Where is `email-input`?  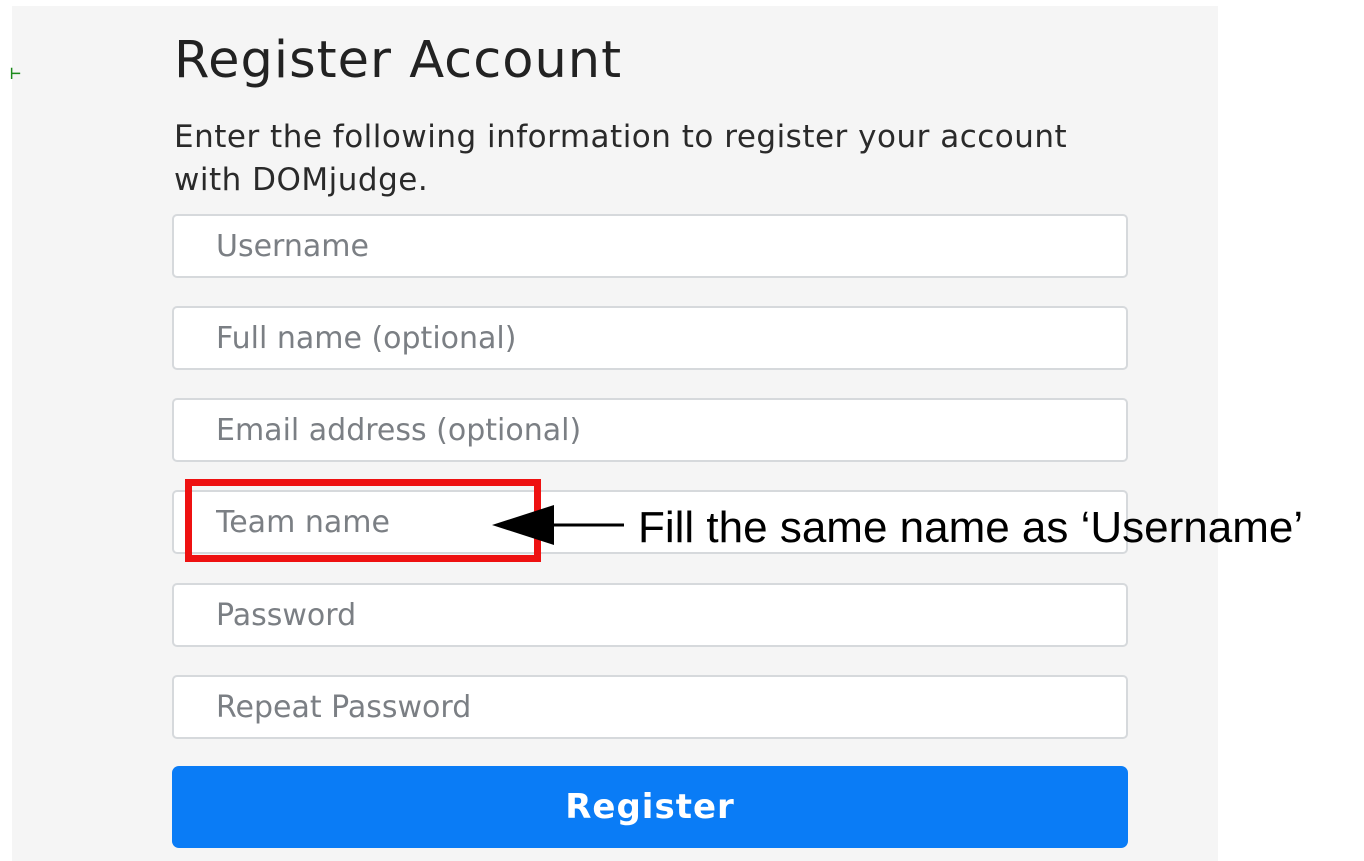
email-input is located at coordinates (650, 430).